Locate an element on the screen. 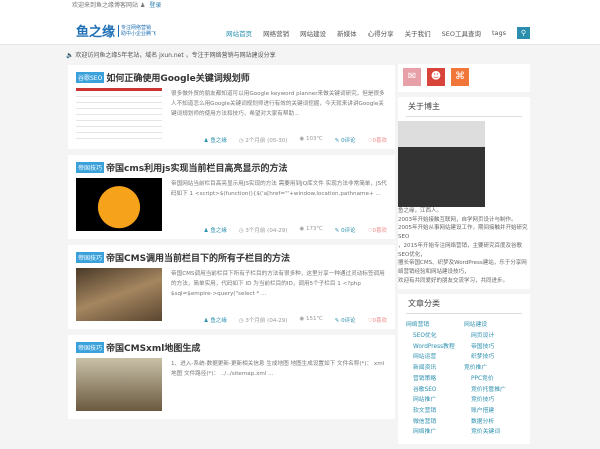 The image size is (600, 449). category-link: 网站建设 is located at coordinates (493, 325).